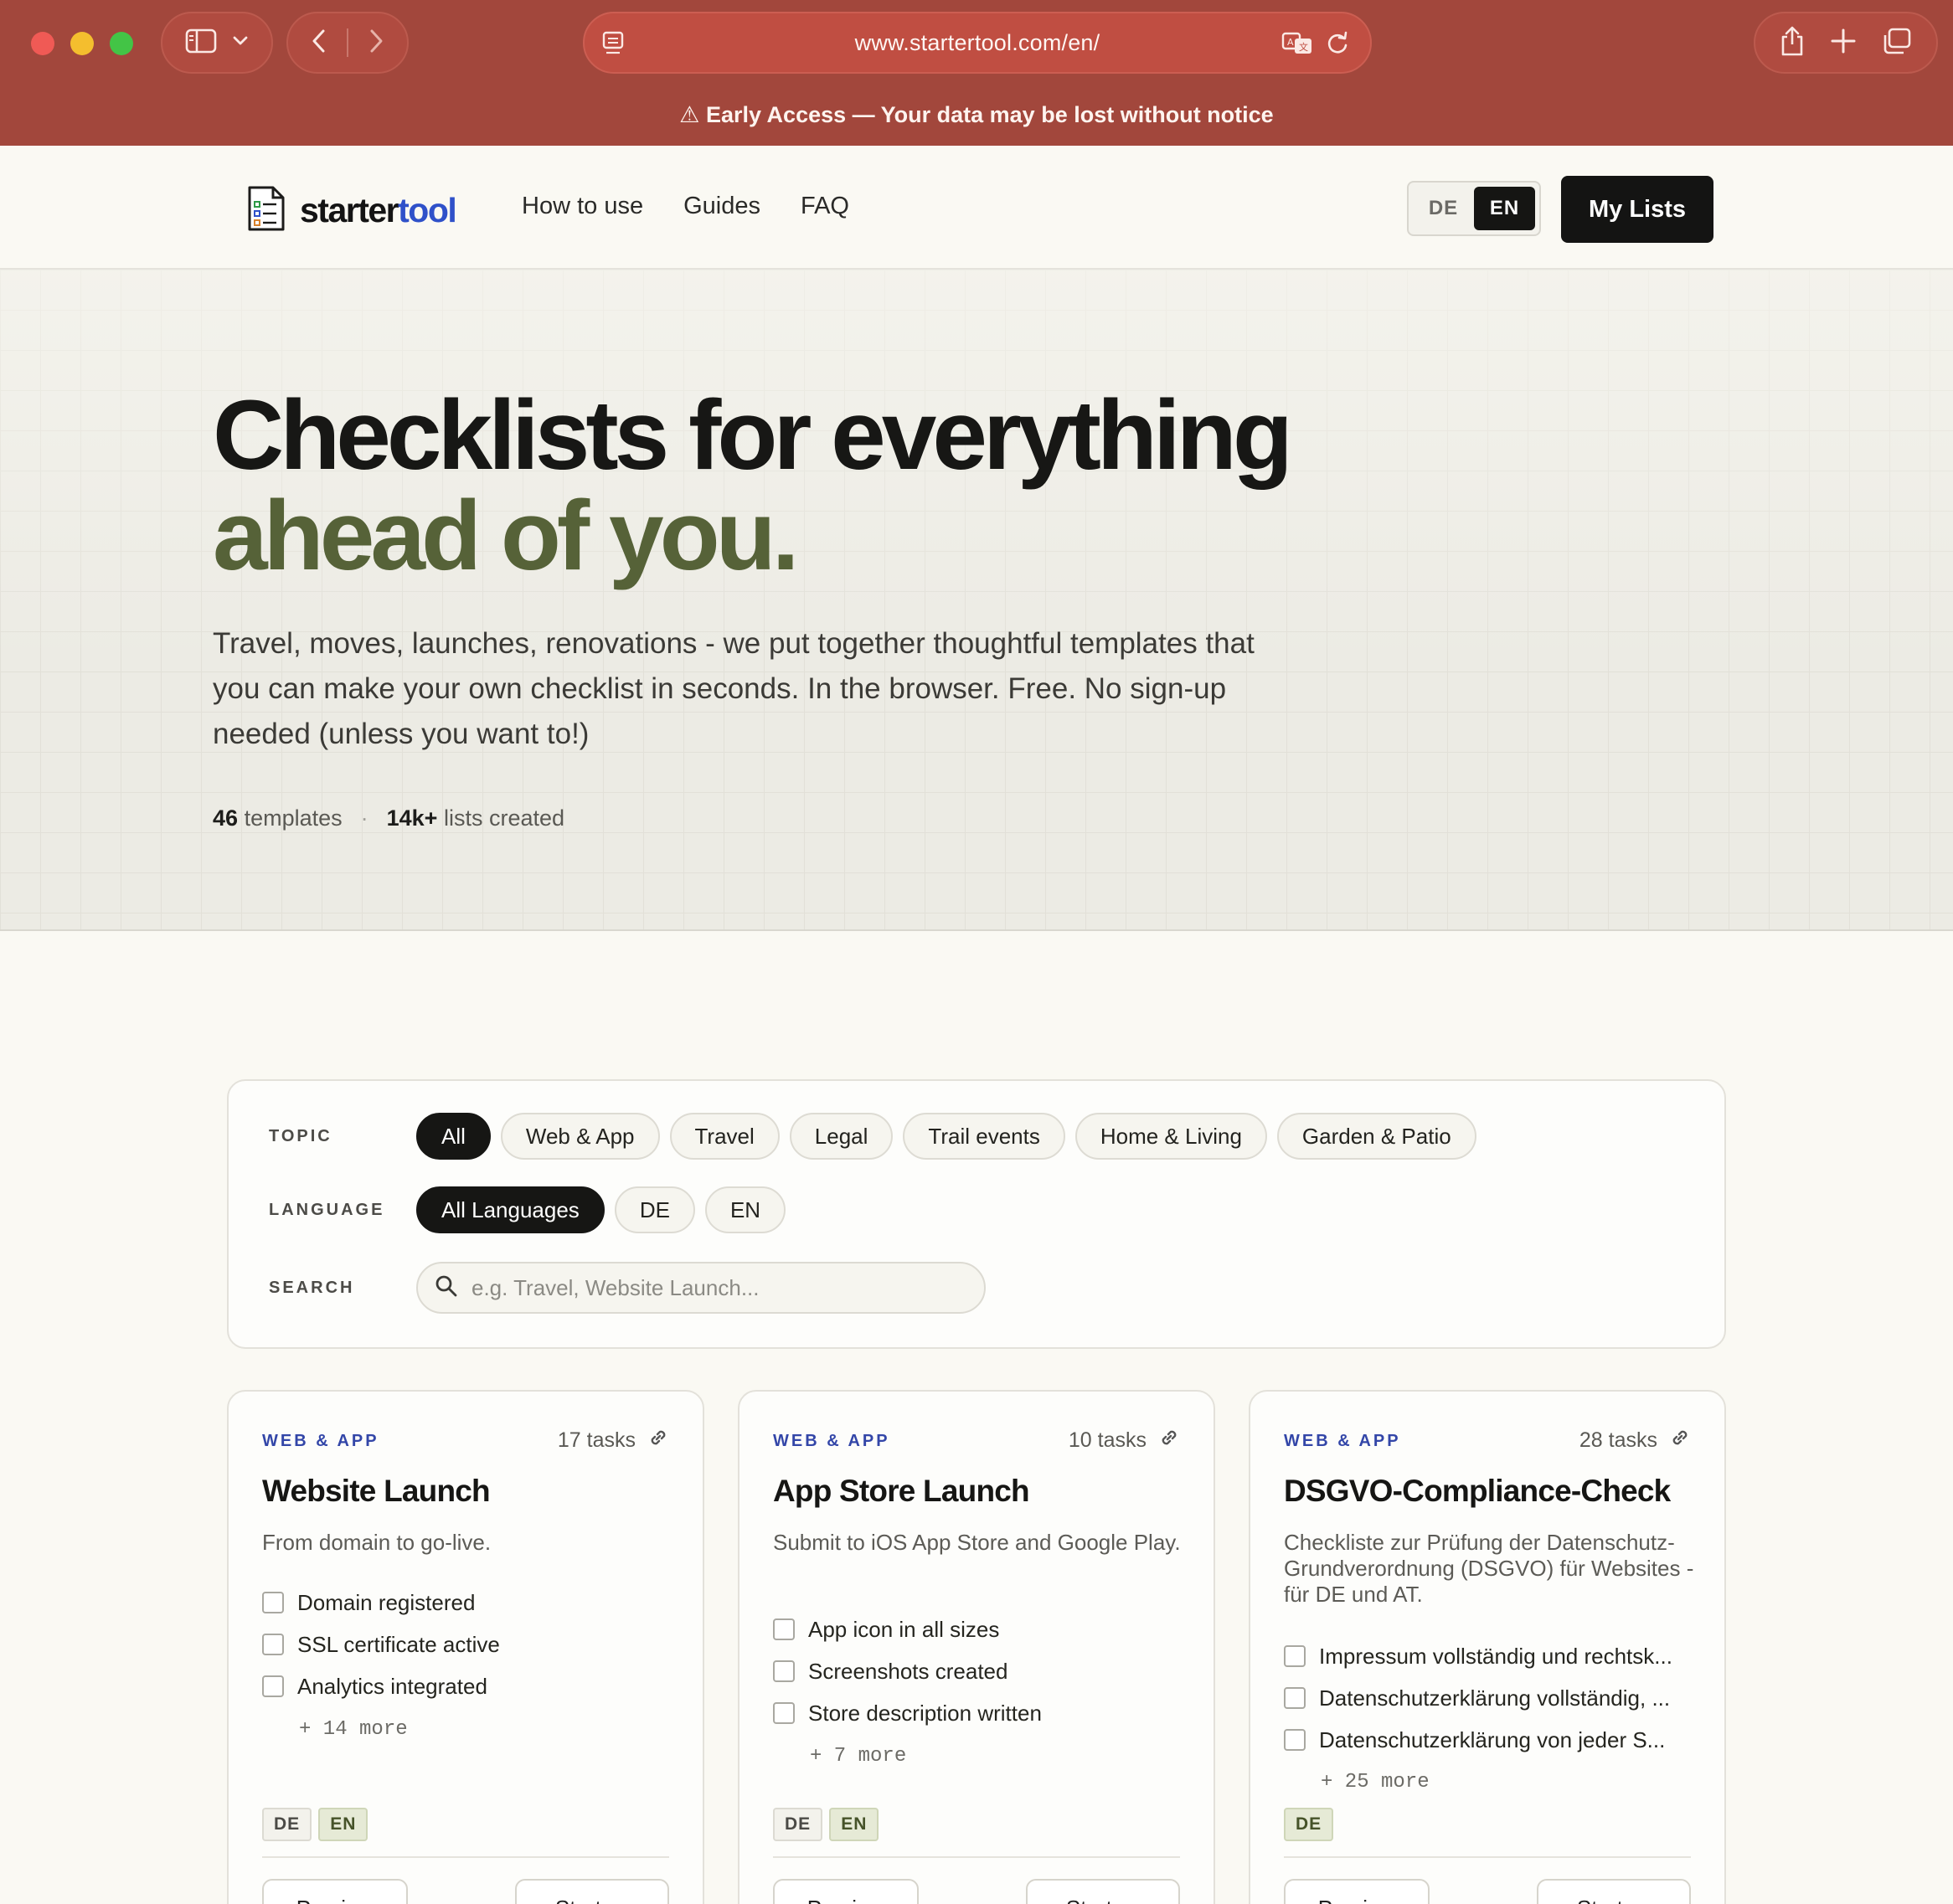  I want to click on share-icon, so click(1792, 43).